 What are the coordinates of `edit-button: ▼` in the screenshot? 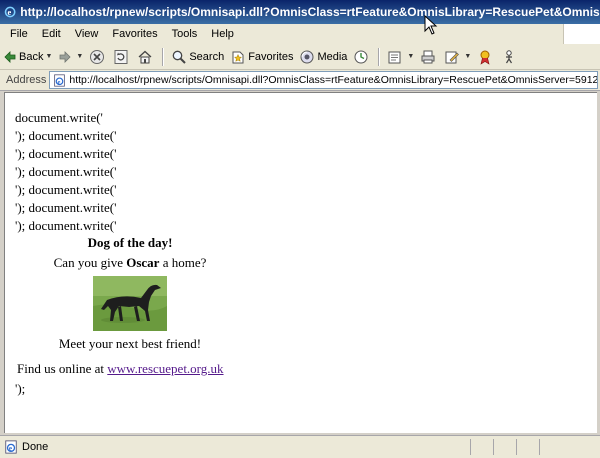 It's located at (457, 57).